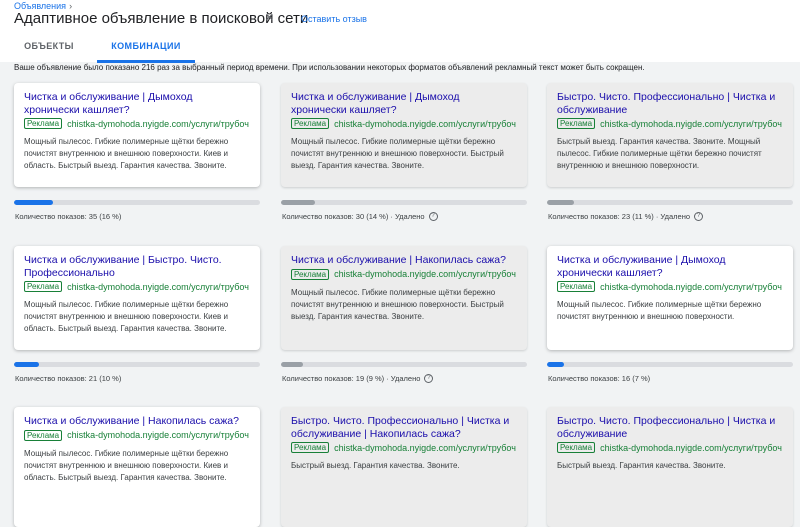 The width and height of the screenshot is (800, 527). What do you see at coordinates (619, 216) in the screenshot?
I see `impressions-count: Количество показов: 23 (11 %) · Удалено` at bounding box center [619, 216].